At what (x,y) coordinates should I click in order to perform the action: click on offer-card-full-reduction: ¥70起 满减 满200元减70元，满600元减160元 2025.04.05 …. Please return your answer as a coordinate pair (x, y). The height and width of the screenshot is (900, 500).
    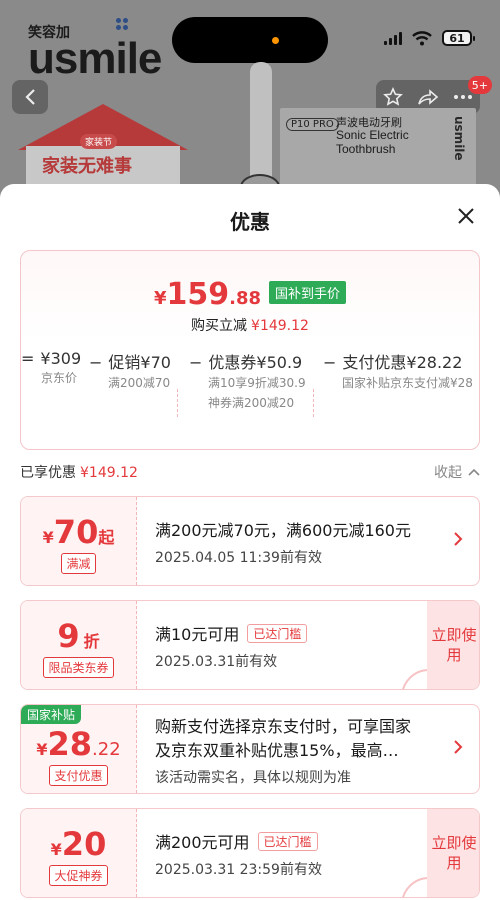
    Looking at the image, I should click on (250, 541).